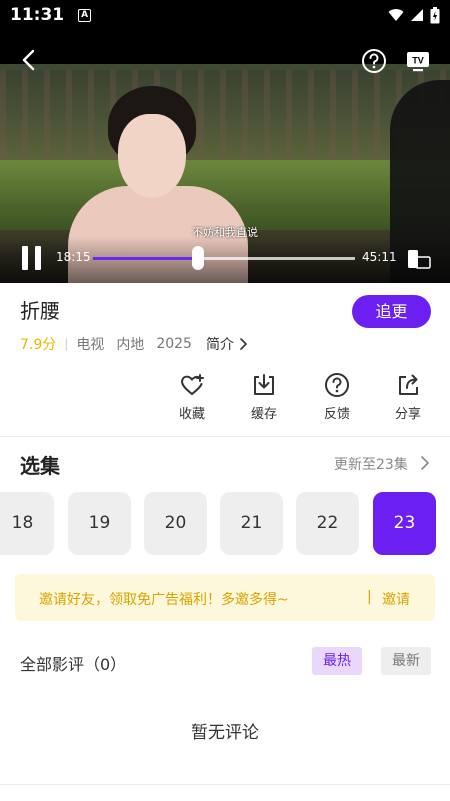  Describe the element at coordinates (435, 14) in the screenshot. I see `battery-charging-icon` at that location.